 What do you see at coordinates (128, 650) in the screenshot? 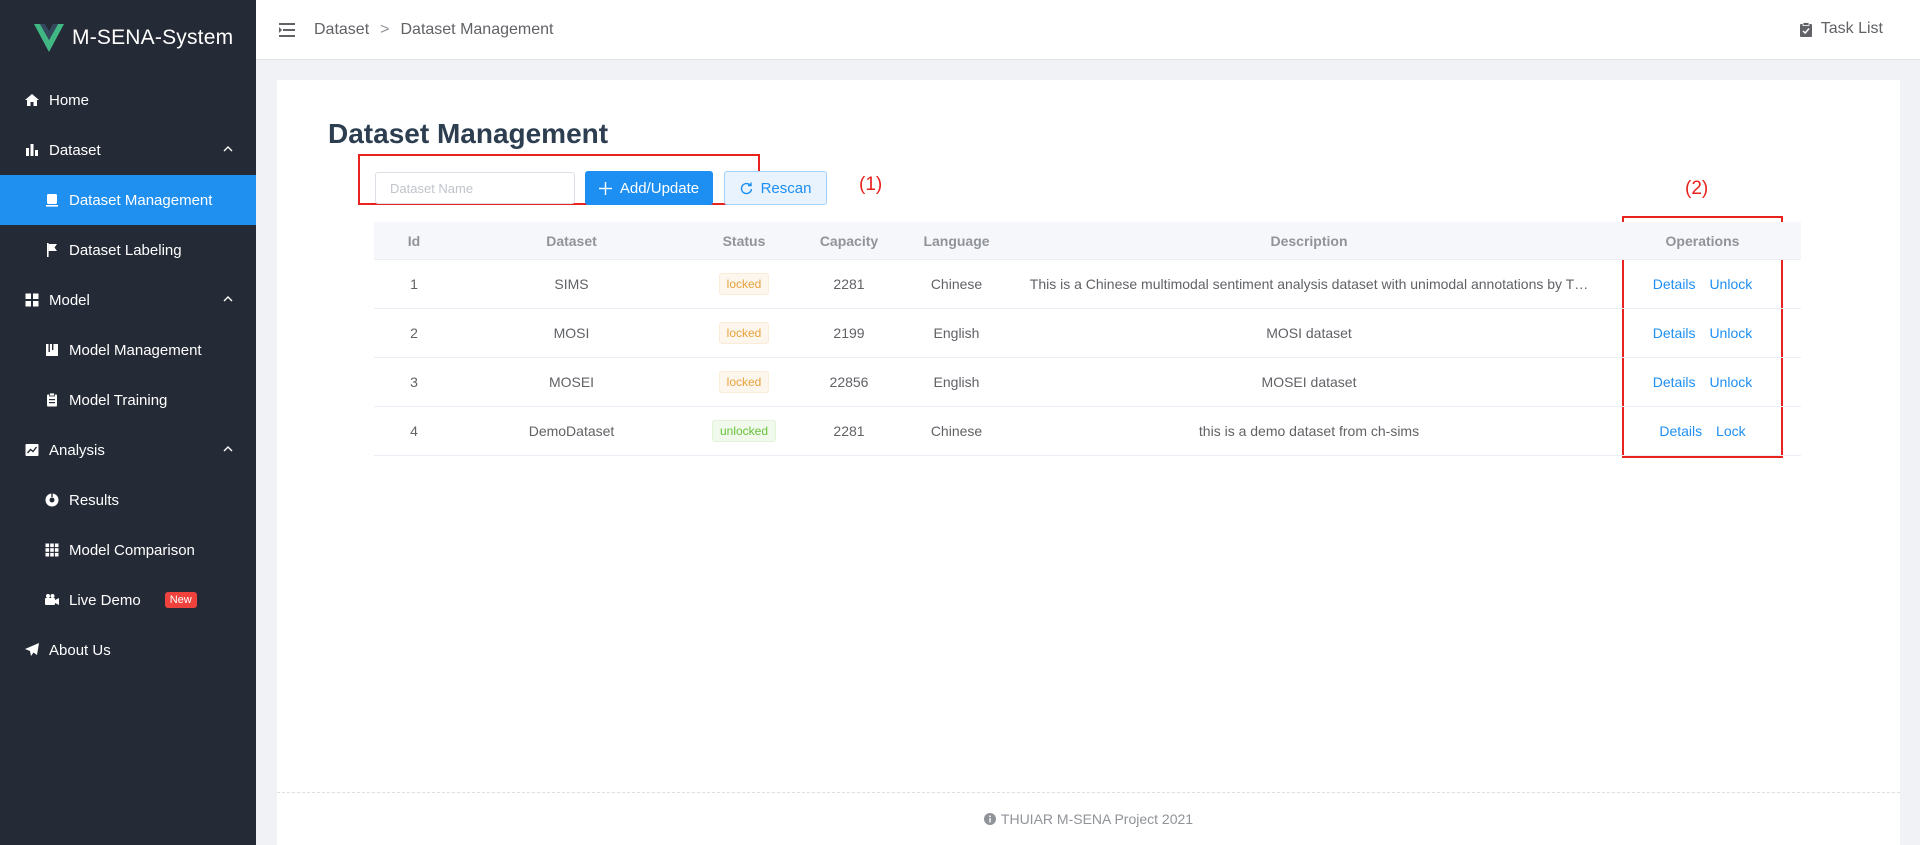
I see `sidebar-item-about-us: About Us` at bounding box center [128, 650].